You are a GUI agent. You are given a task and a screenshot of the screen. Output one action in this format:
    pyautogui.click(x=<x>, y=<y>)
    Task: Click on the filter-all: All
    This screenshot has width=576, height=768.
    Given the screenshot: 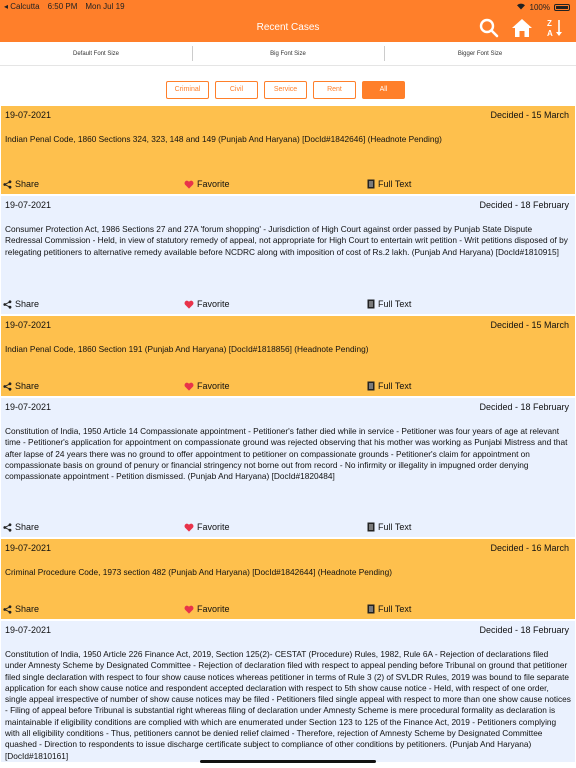 What is the action you would take?
    pyautogui.click(x=383, y=90)
    